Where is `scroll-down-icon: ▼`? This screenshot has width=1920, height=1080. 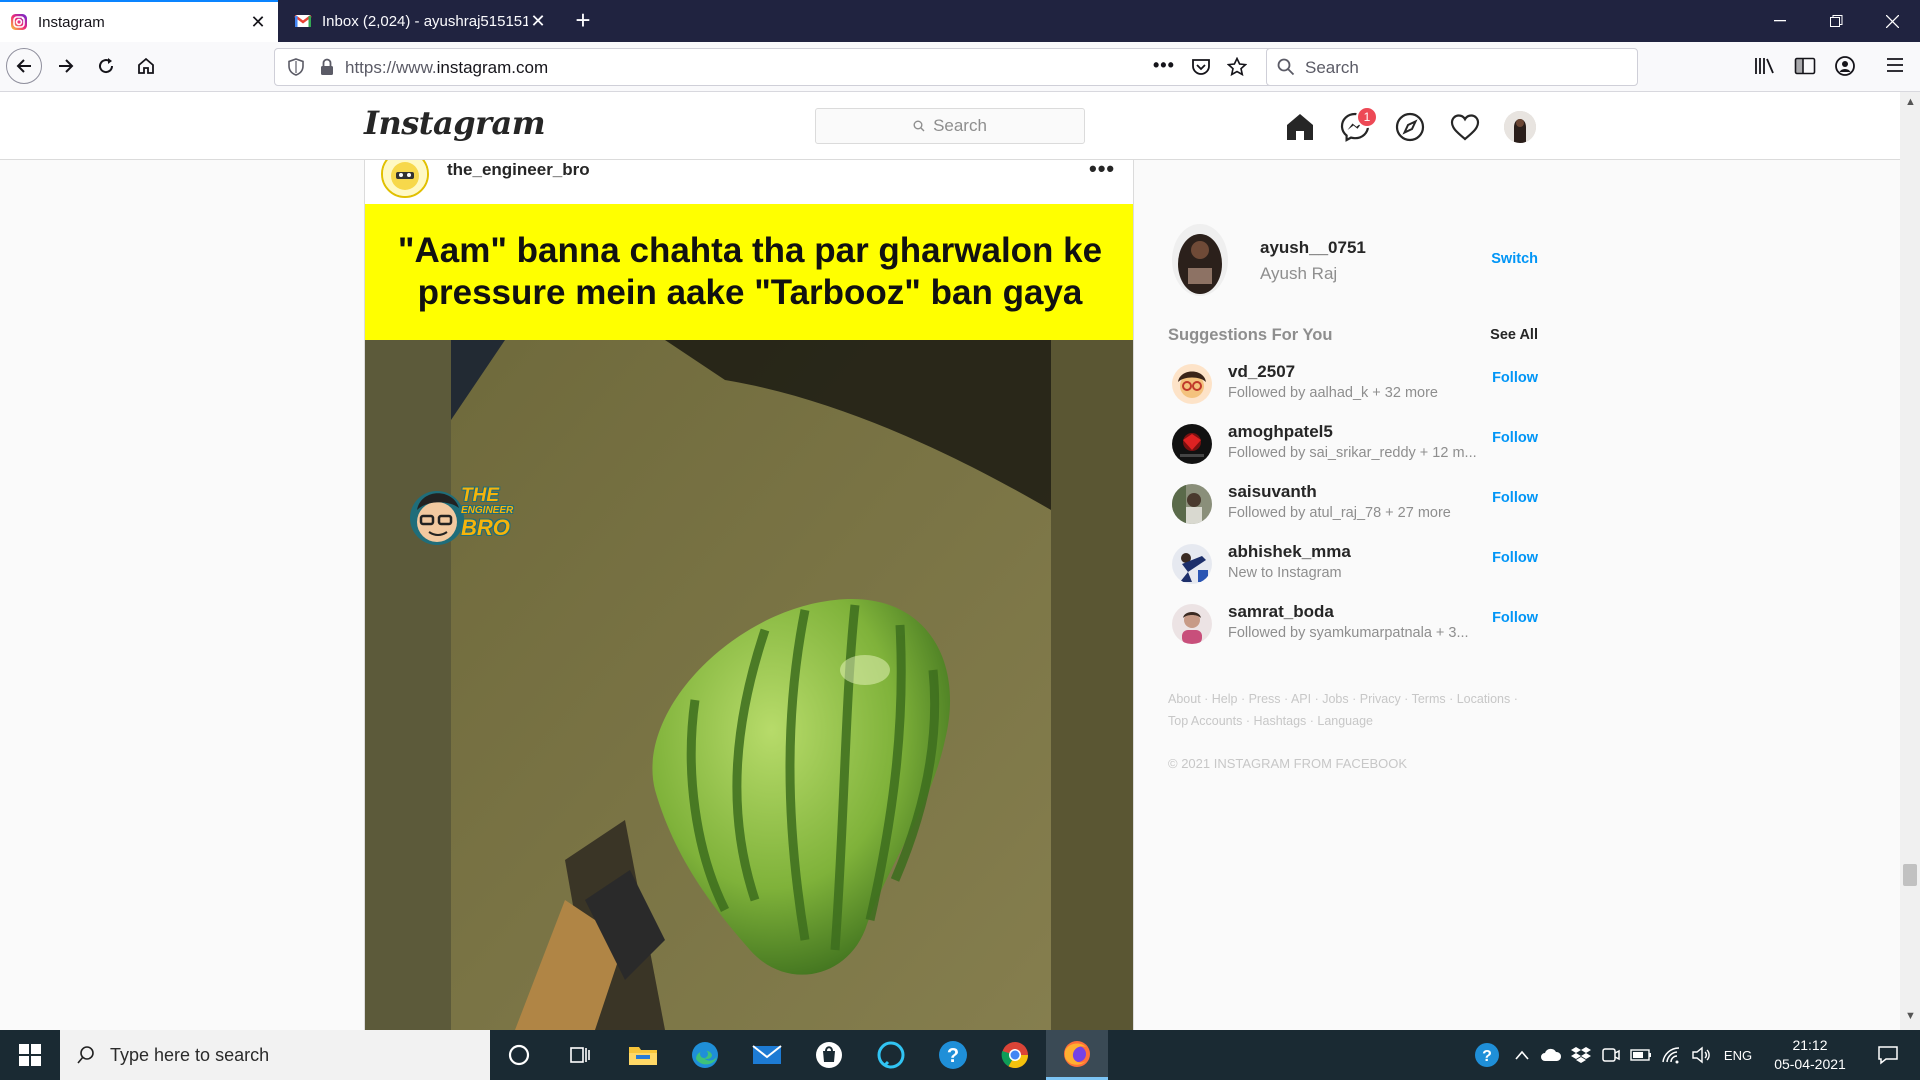 scroll-down-icon: ▼ is located at coordinates (1910, 1016).